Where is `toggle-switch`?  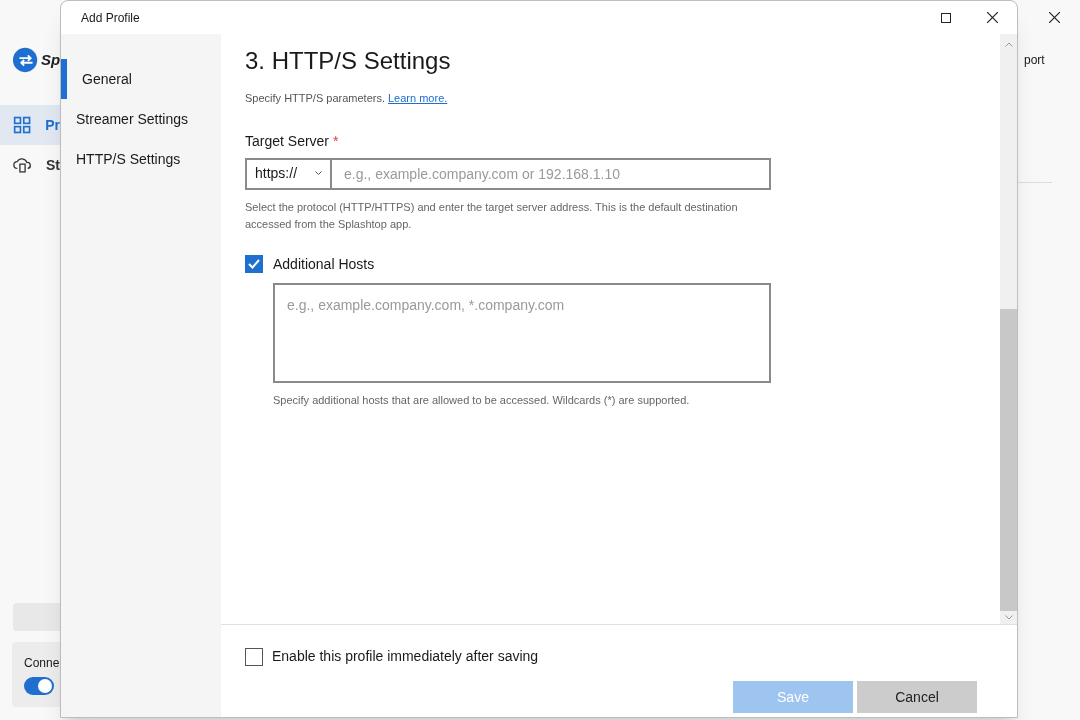 toggle-switch is located at coordinates (39, 686).